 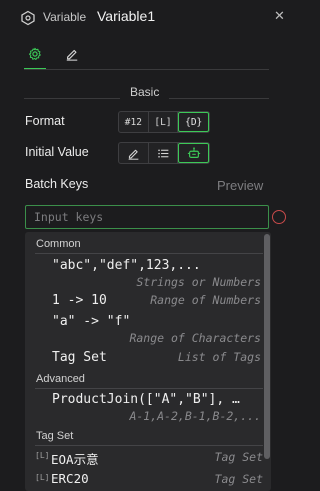 I want to click on gear-icon, so click(x=34, y=53).